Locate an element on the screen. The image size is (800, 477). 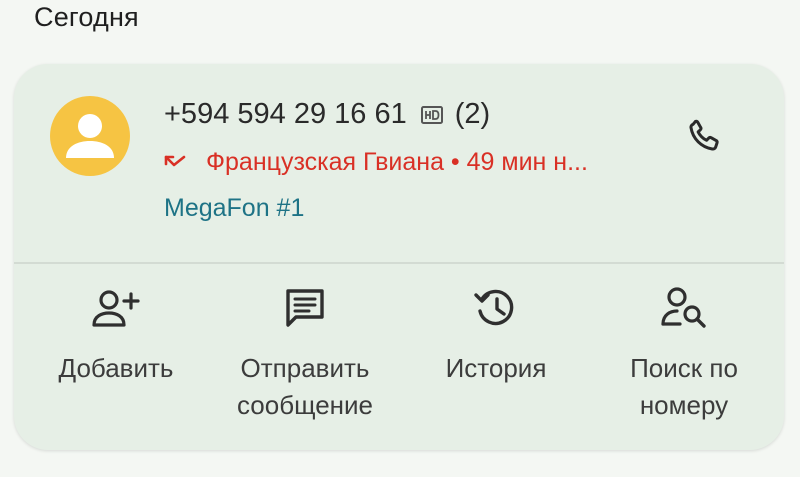
send-message-button: Отправить сообщение is located at coordinates (305, 354).